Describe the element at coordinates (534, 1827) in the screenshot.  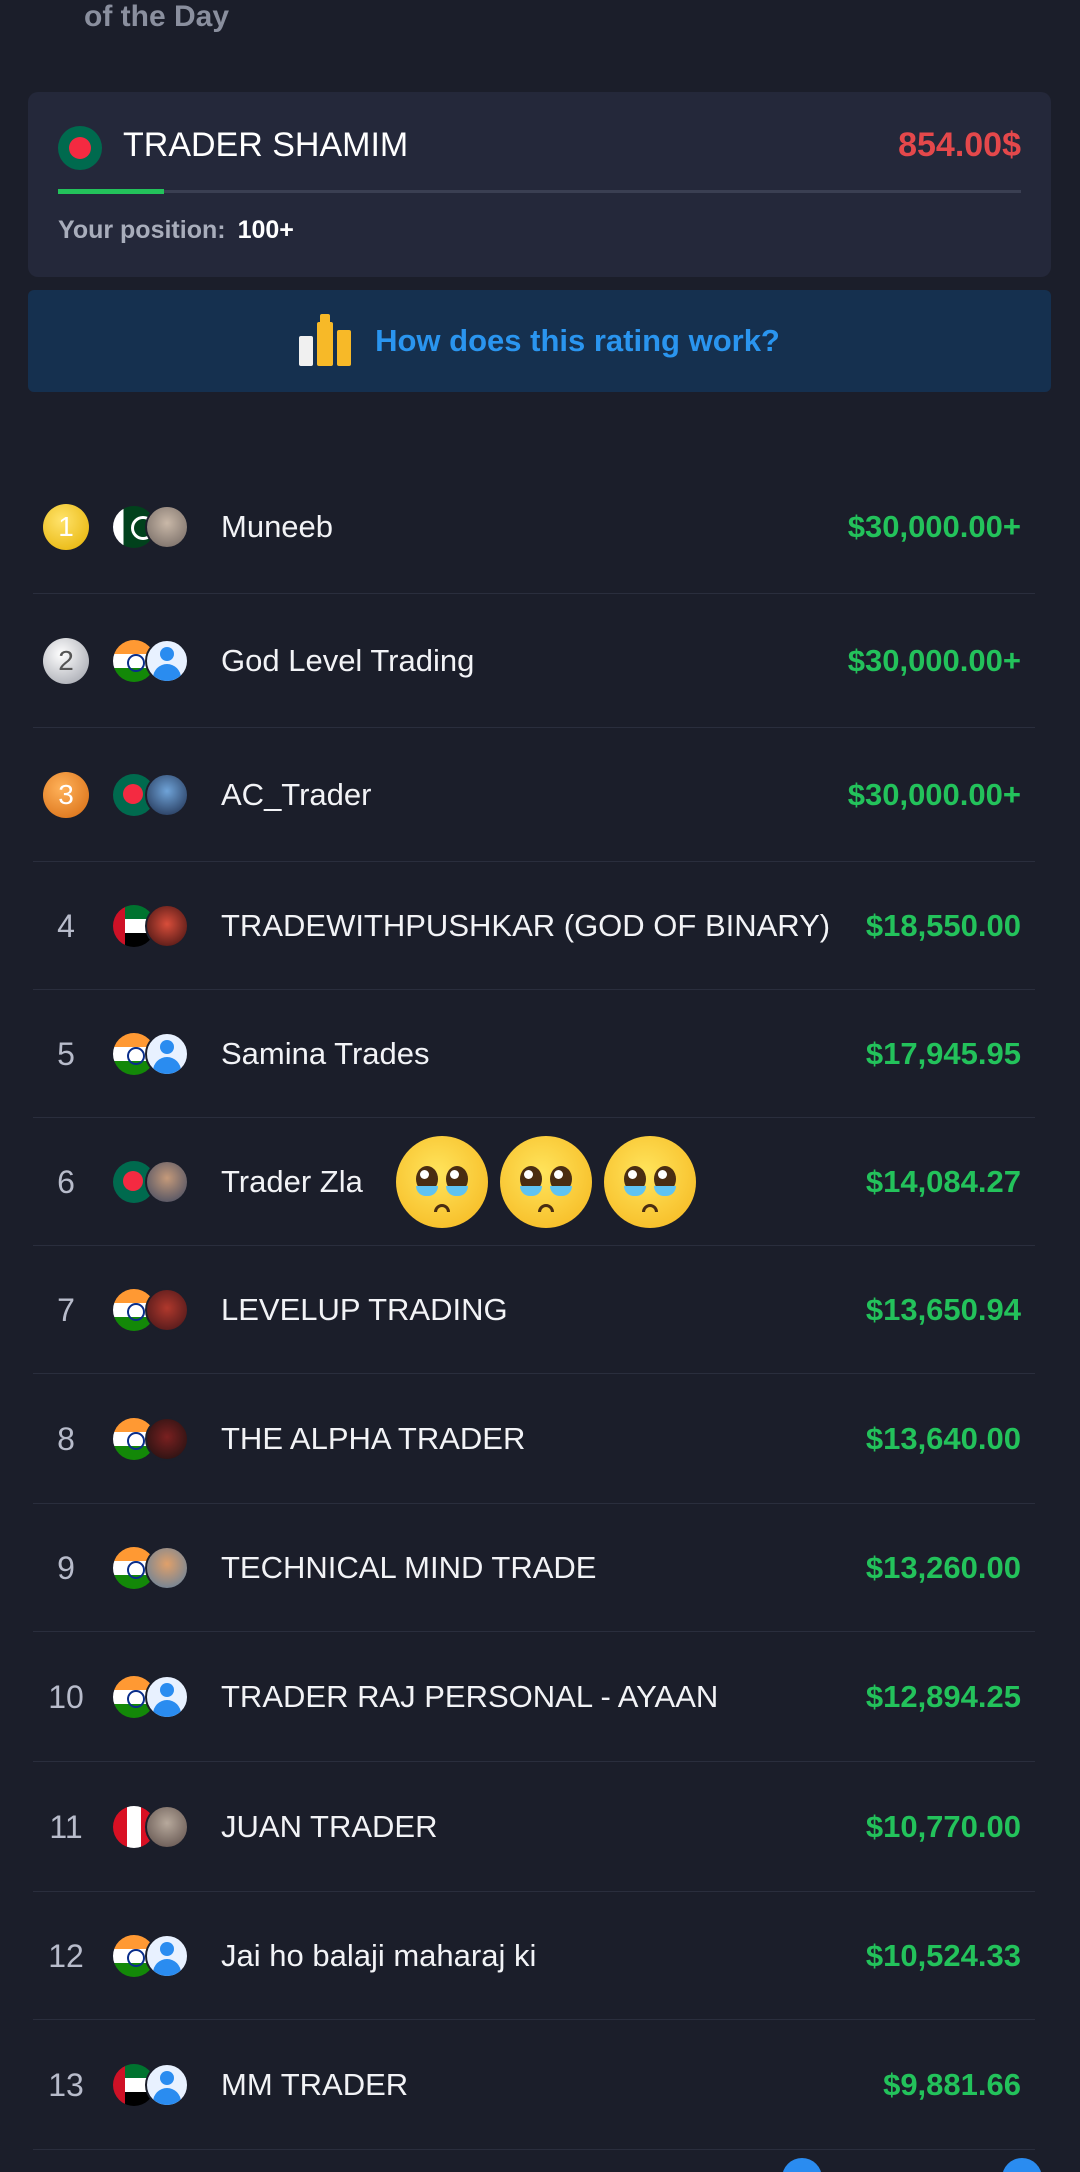
I see `leaderboard-row: 11 JUAN TRADER $10,770.00` at that location.